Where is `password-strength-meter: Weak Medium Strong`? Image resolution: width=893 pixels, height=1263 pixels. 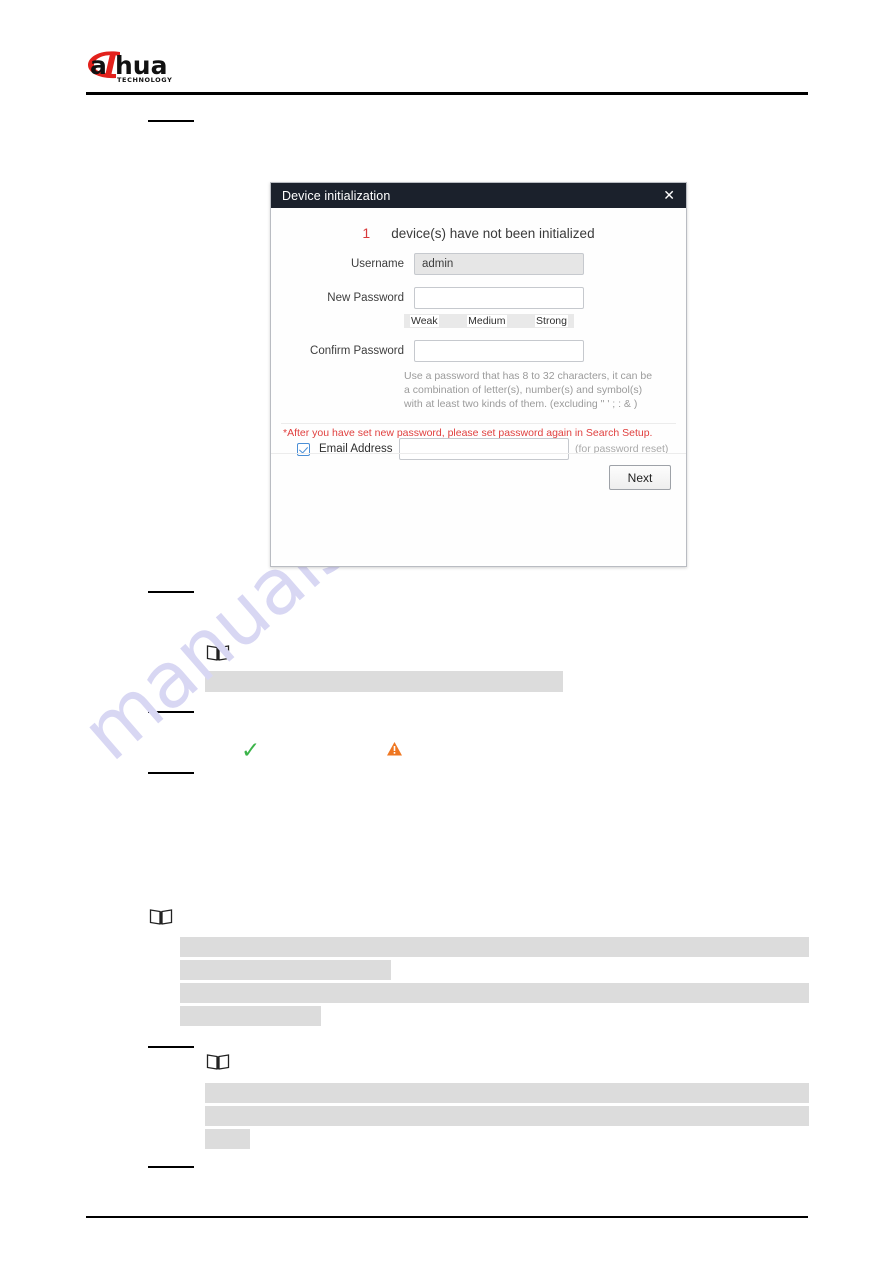 password-strength-meter: Weak Medium Strong is located at coordinates (489, 321).